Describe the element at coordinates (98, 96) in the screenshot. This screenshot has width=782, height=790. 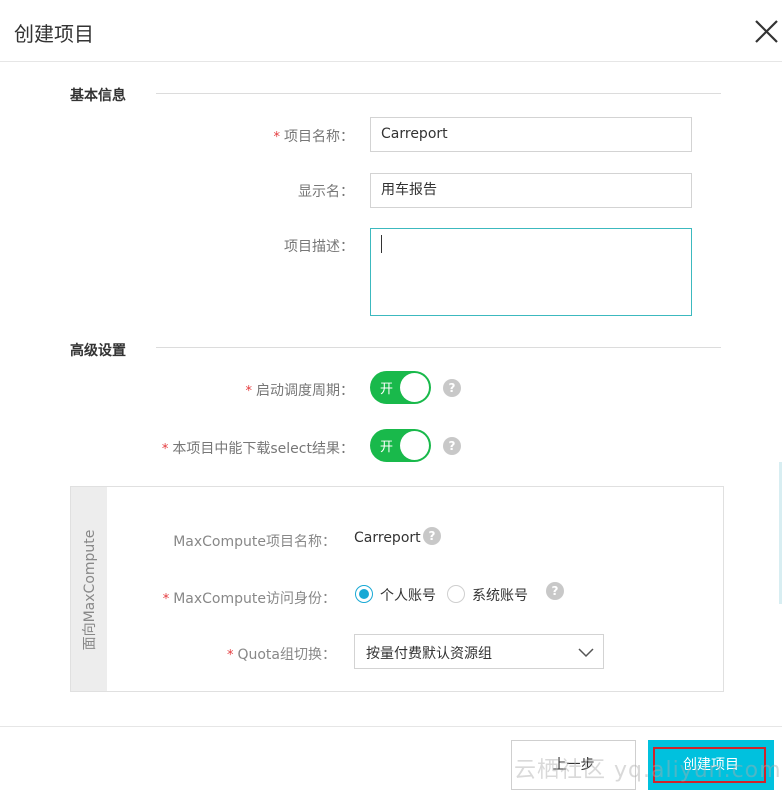
I see `section-title-basic: 基本信息` at that location.